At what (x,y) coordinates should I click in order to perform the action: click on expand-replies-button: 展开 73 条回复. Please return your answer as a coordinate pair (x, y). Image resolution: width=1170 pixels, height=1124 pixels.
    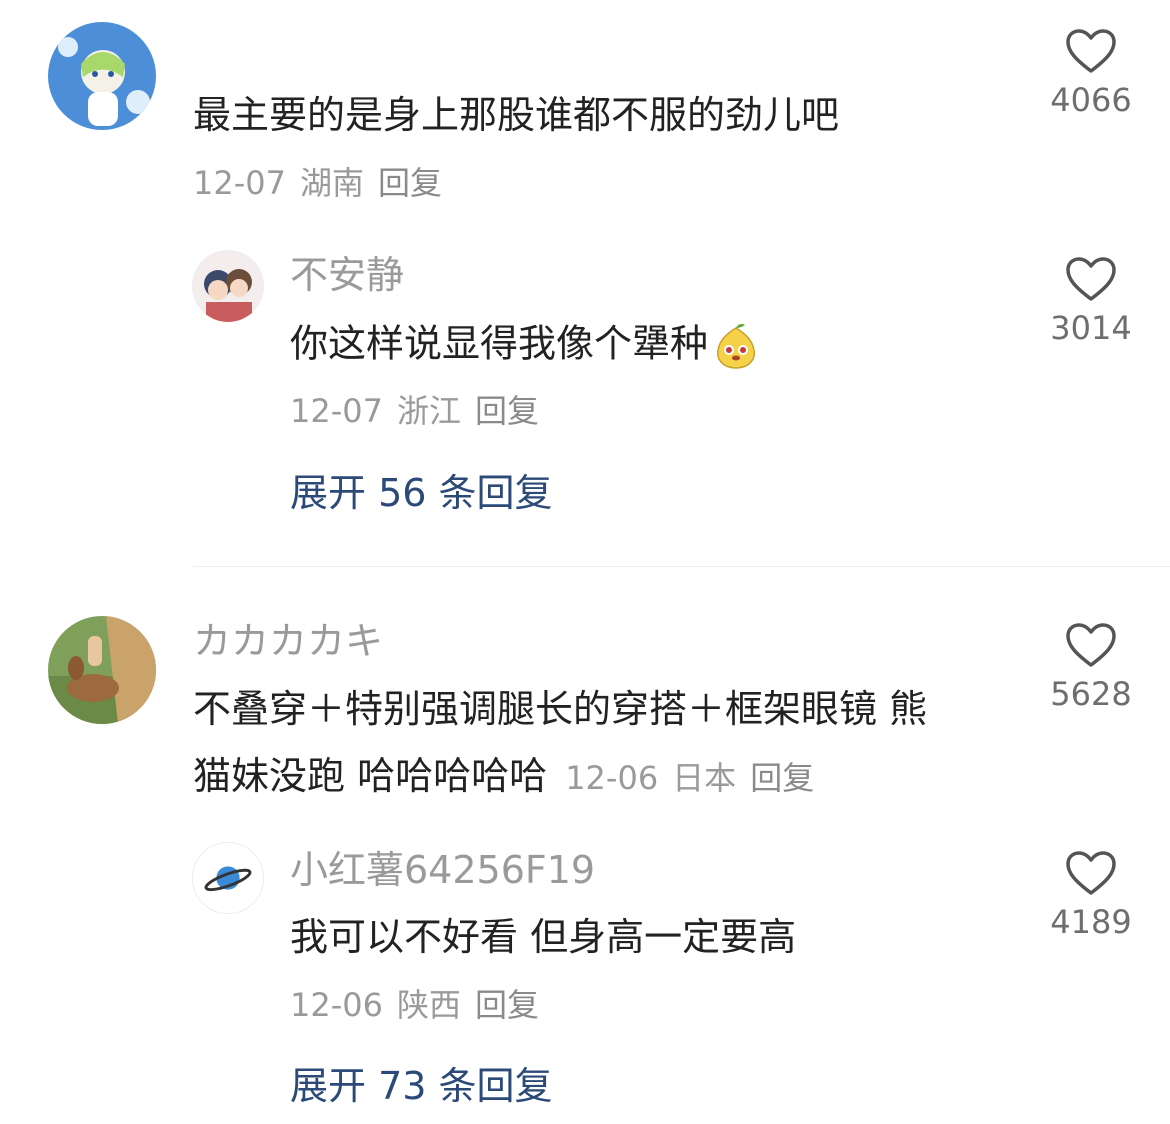
    Looking at the image, I should click on (421, 1086).